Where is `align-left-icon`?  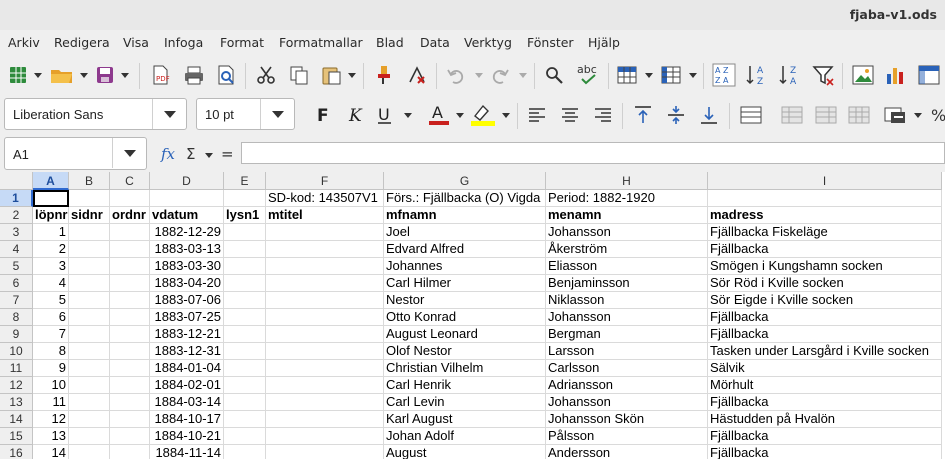
align-left-icon is located at coordinates (537, 115).